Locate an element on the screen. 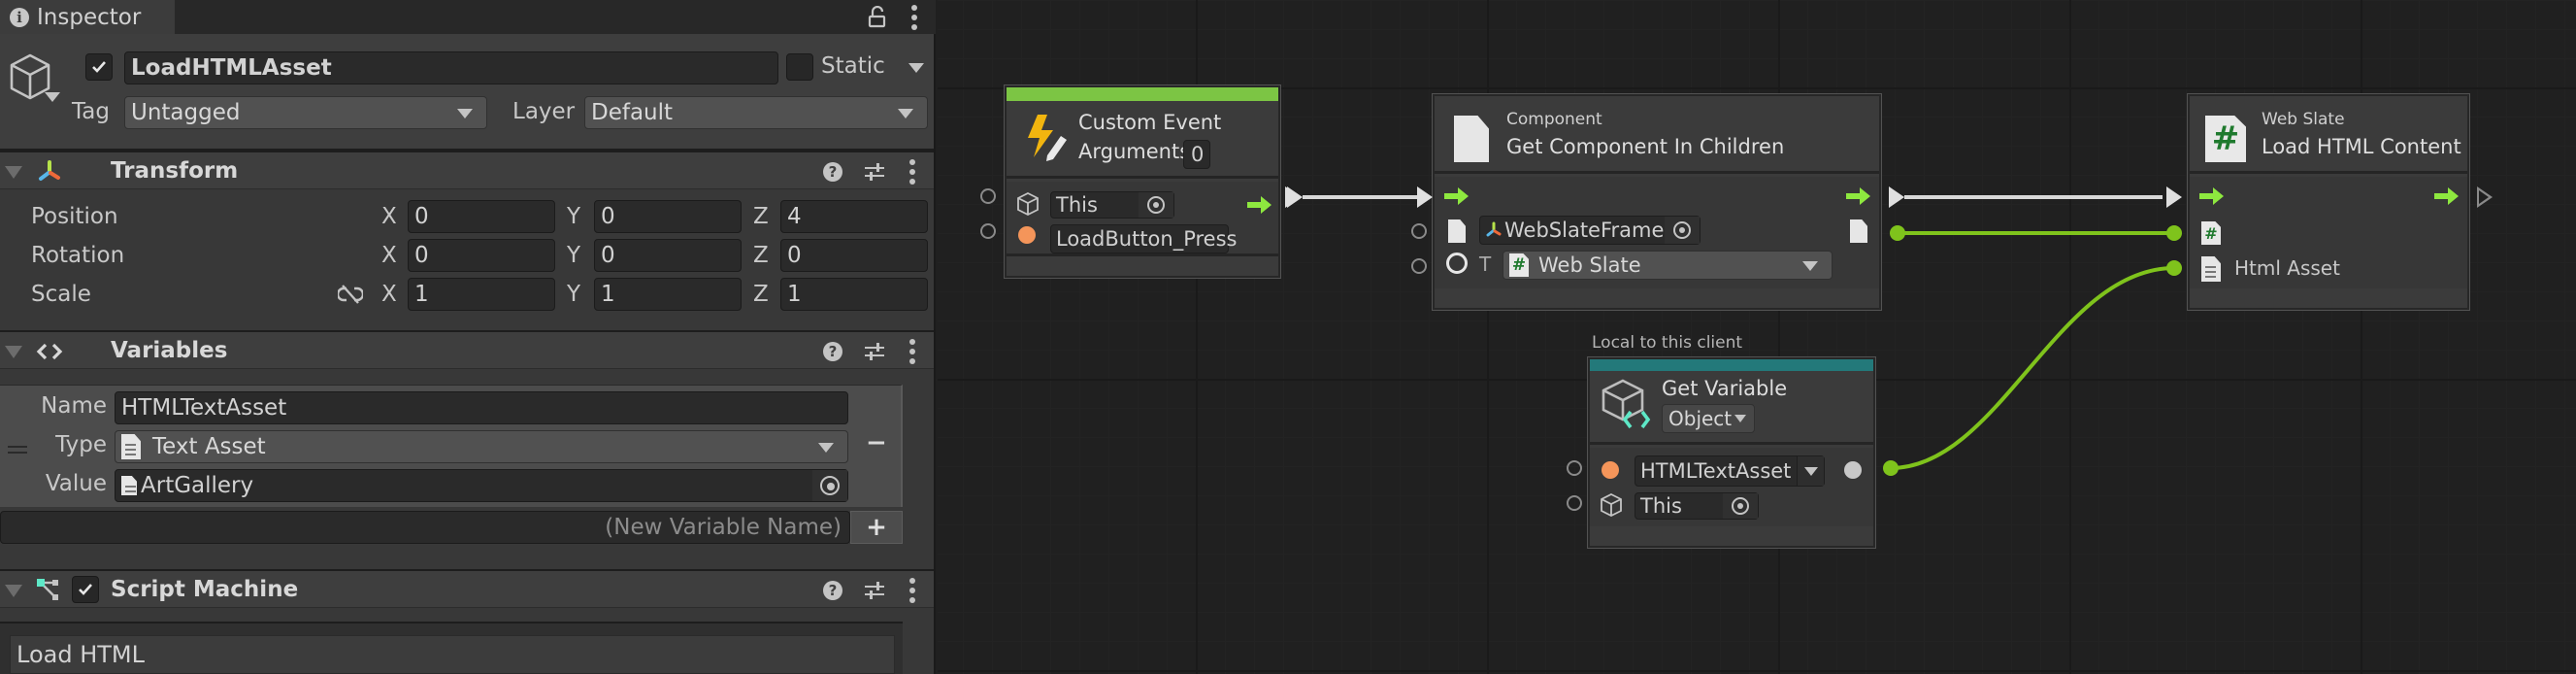 Image resolution: width=2576 pixels, height=674 pixels. scale-z-field: 1 is located at coordinates (854, 294).